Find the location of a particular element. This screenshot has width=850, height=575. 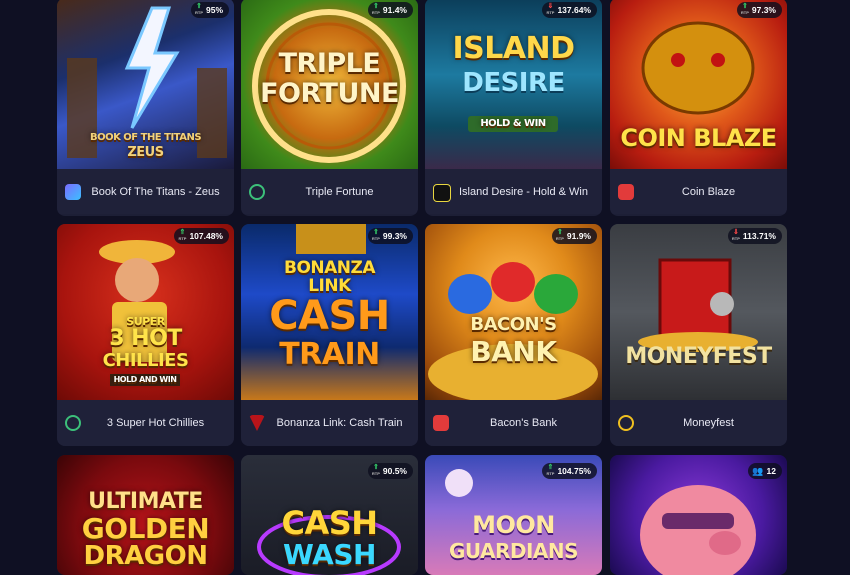

art-text: WASH is located at coordinates (329, 554).